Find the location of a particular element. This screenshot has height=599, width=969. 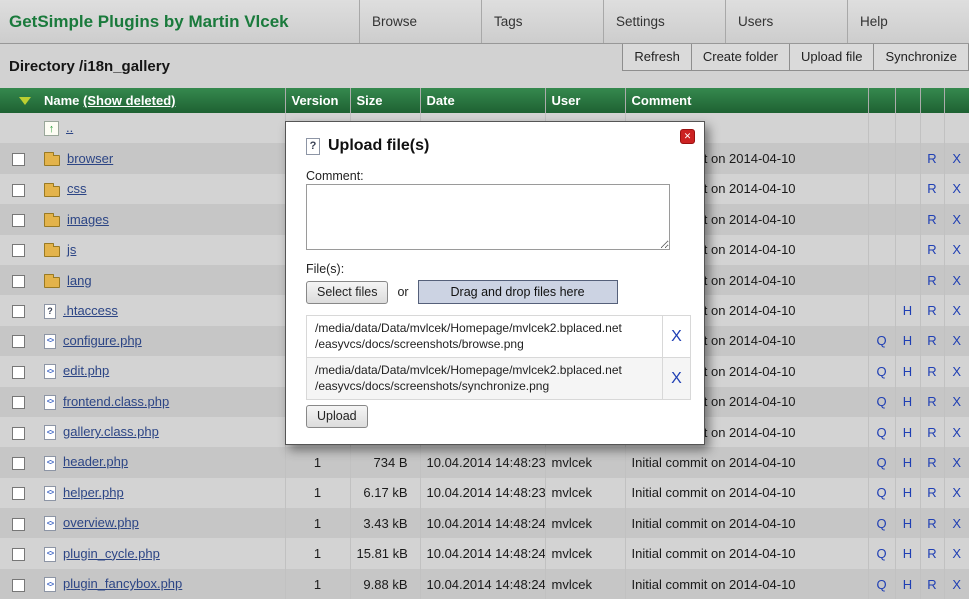

file-name-link: edit.php is located at coordinates (86, 370).